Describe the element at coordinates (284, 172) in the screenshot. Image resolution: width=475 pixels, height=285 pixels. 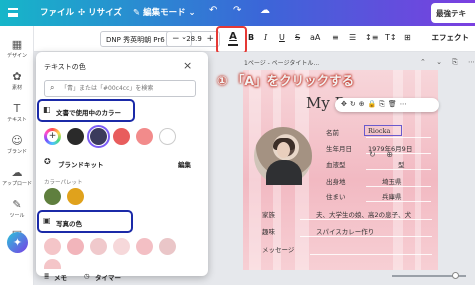
I see `photo-body` at that location.